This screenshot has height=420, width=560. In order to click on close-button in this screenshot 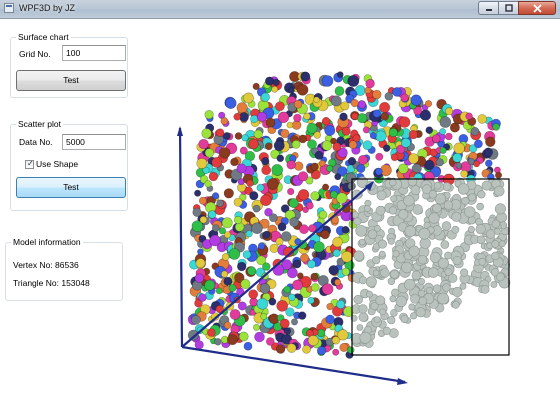, I will do `click(537, 8)`.